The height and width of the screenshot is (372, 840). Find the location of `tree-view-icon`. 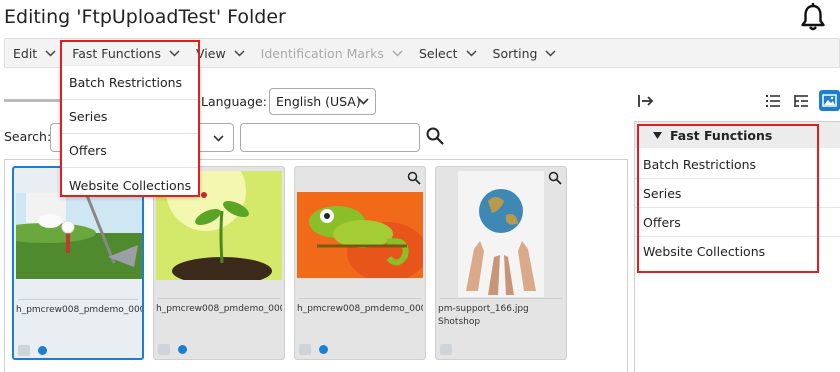

tree-view-icon is located at coordinates (801, 101).